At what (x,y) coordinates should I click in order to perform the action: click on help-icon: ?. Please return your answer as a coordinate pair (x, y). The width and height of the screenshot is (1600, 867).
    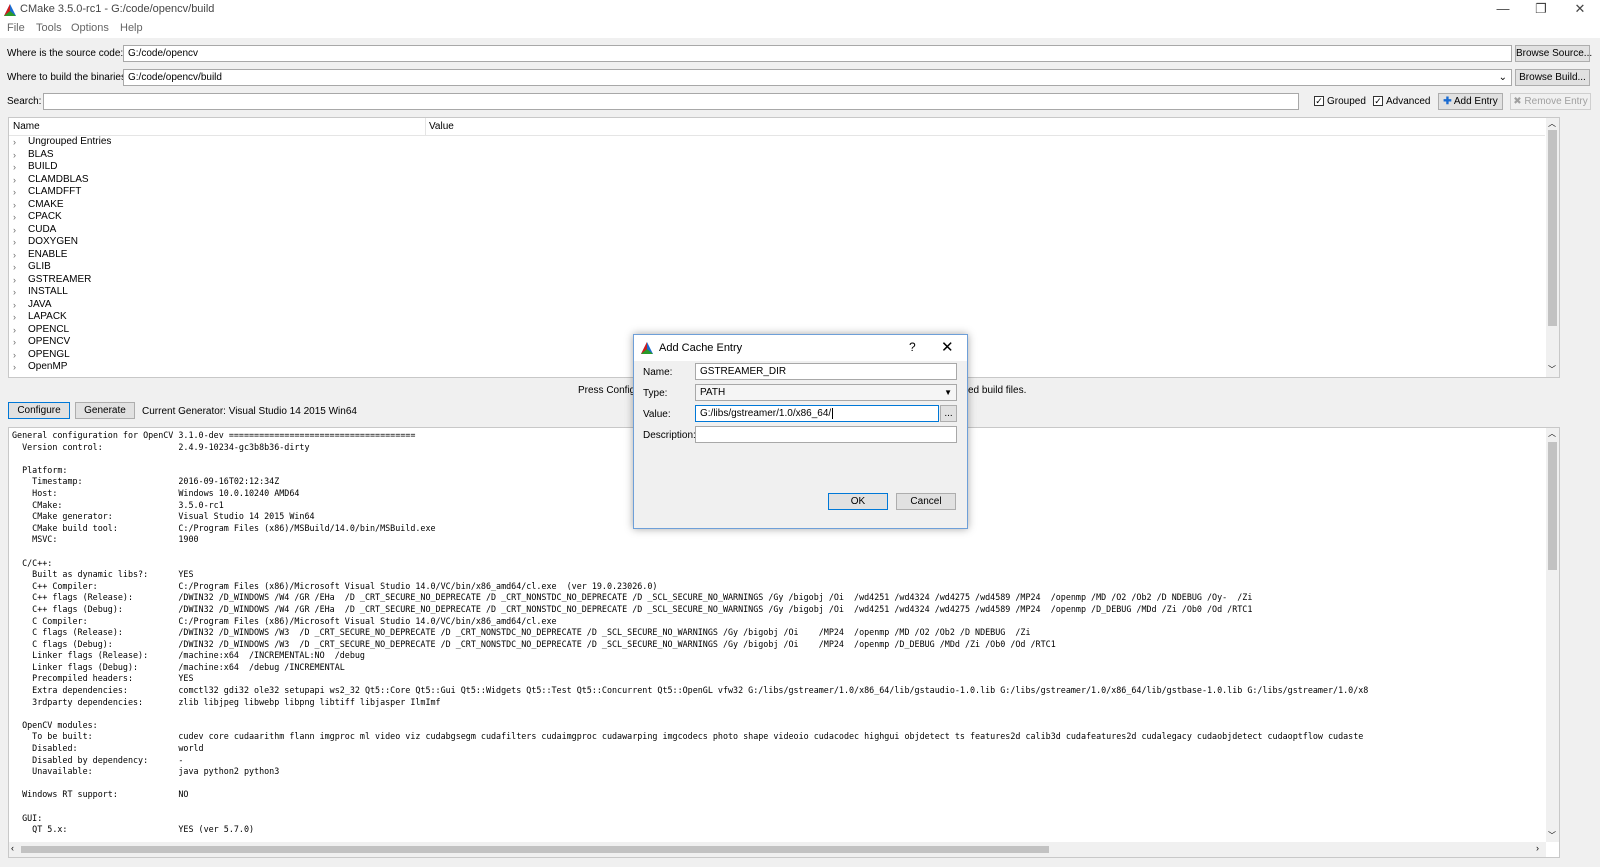
    Looking at the image, I should click on (912, 347).